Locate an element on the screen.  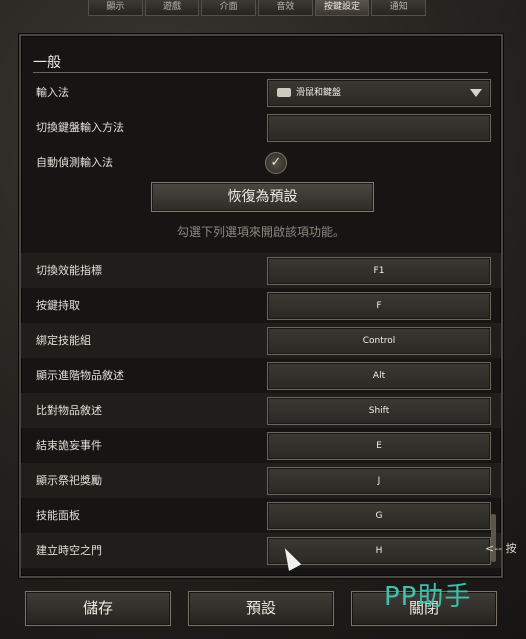
binding-row: 顯示進階物品敘述 Alt is located at coordinates (261, 375).